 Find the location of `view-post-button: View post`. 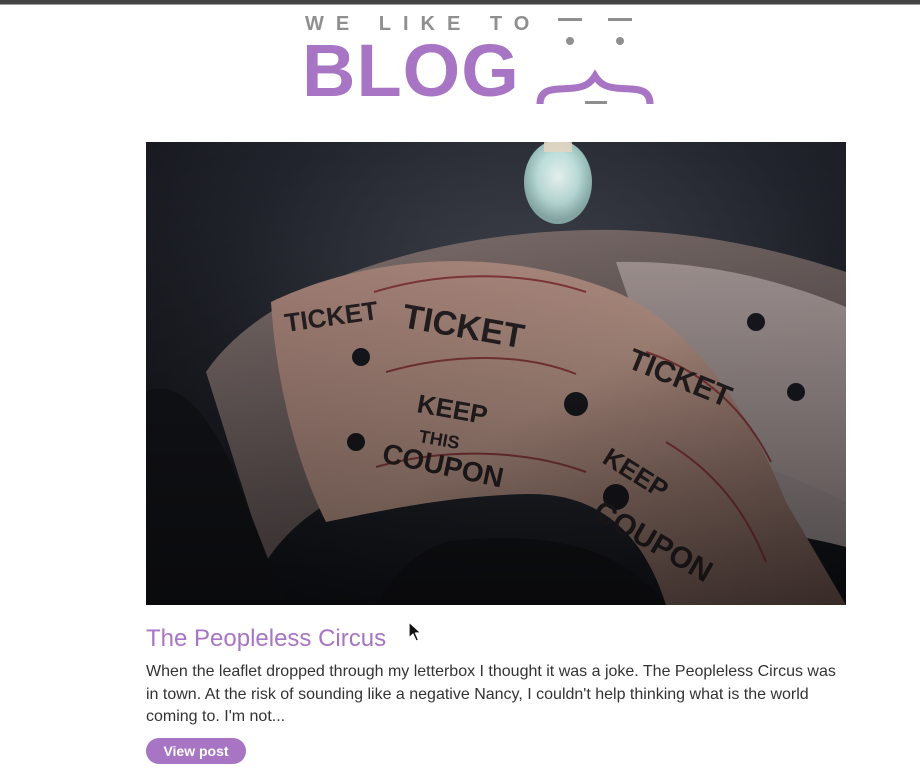

view-post-button: View post is located at coordinates (196, 751).